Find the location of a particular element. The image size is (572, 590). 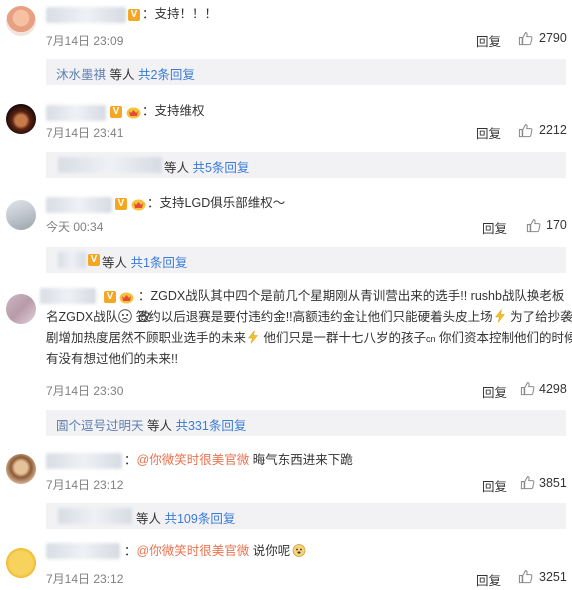

cry-emoji-icon is located at coordinates (125, 316).